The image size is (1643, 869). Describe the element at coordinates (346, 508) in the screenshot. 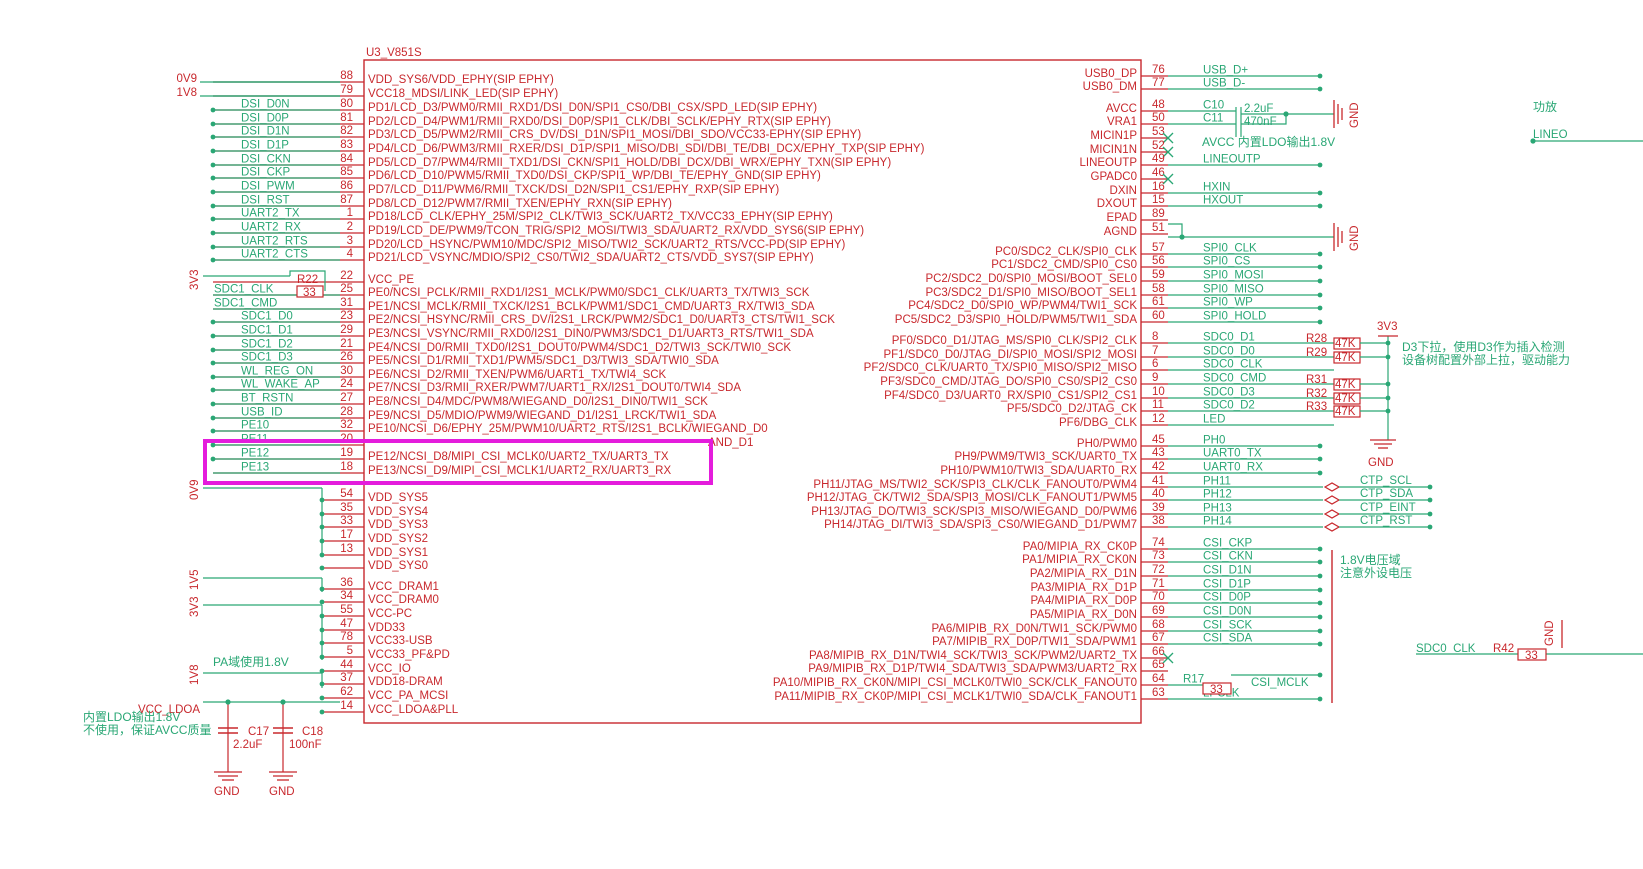

I see `pin-number: 35` at that location.